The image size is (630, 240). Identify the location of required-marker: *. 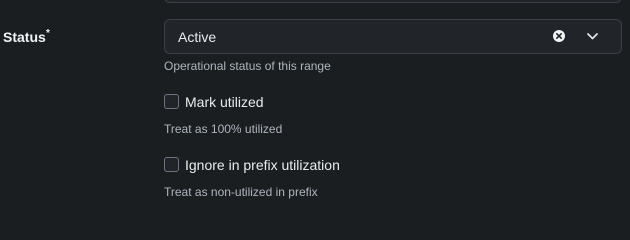
(48, 33).